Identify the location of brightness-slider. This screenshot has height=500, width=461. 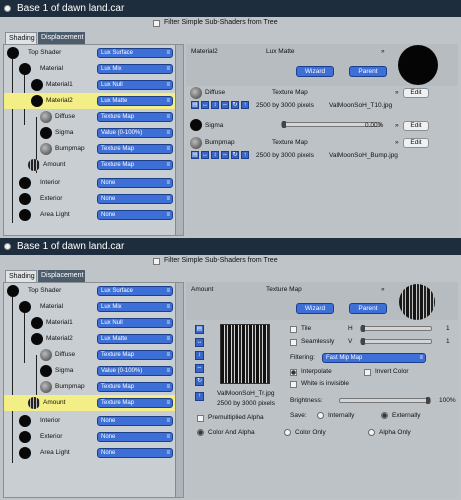
(385, 400).